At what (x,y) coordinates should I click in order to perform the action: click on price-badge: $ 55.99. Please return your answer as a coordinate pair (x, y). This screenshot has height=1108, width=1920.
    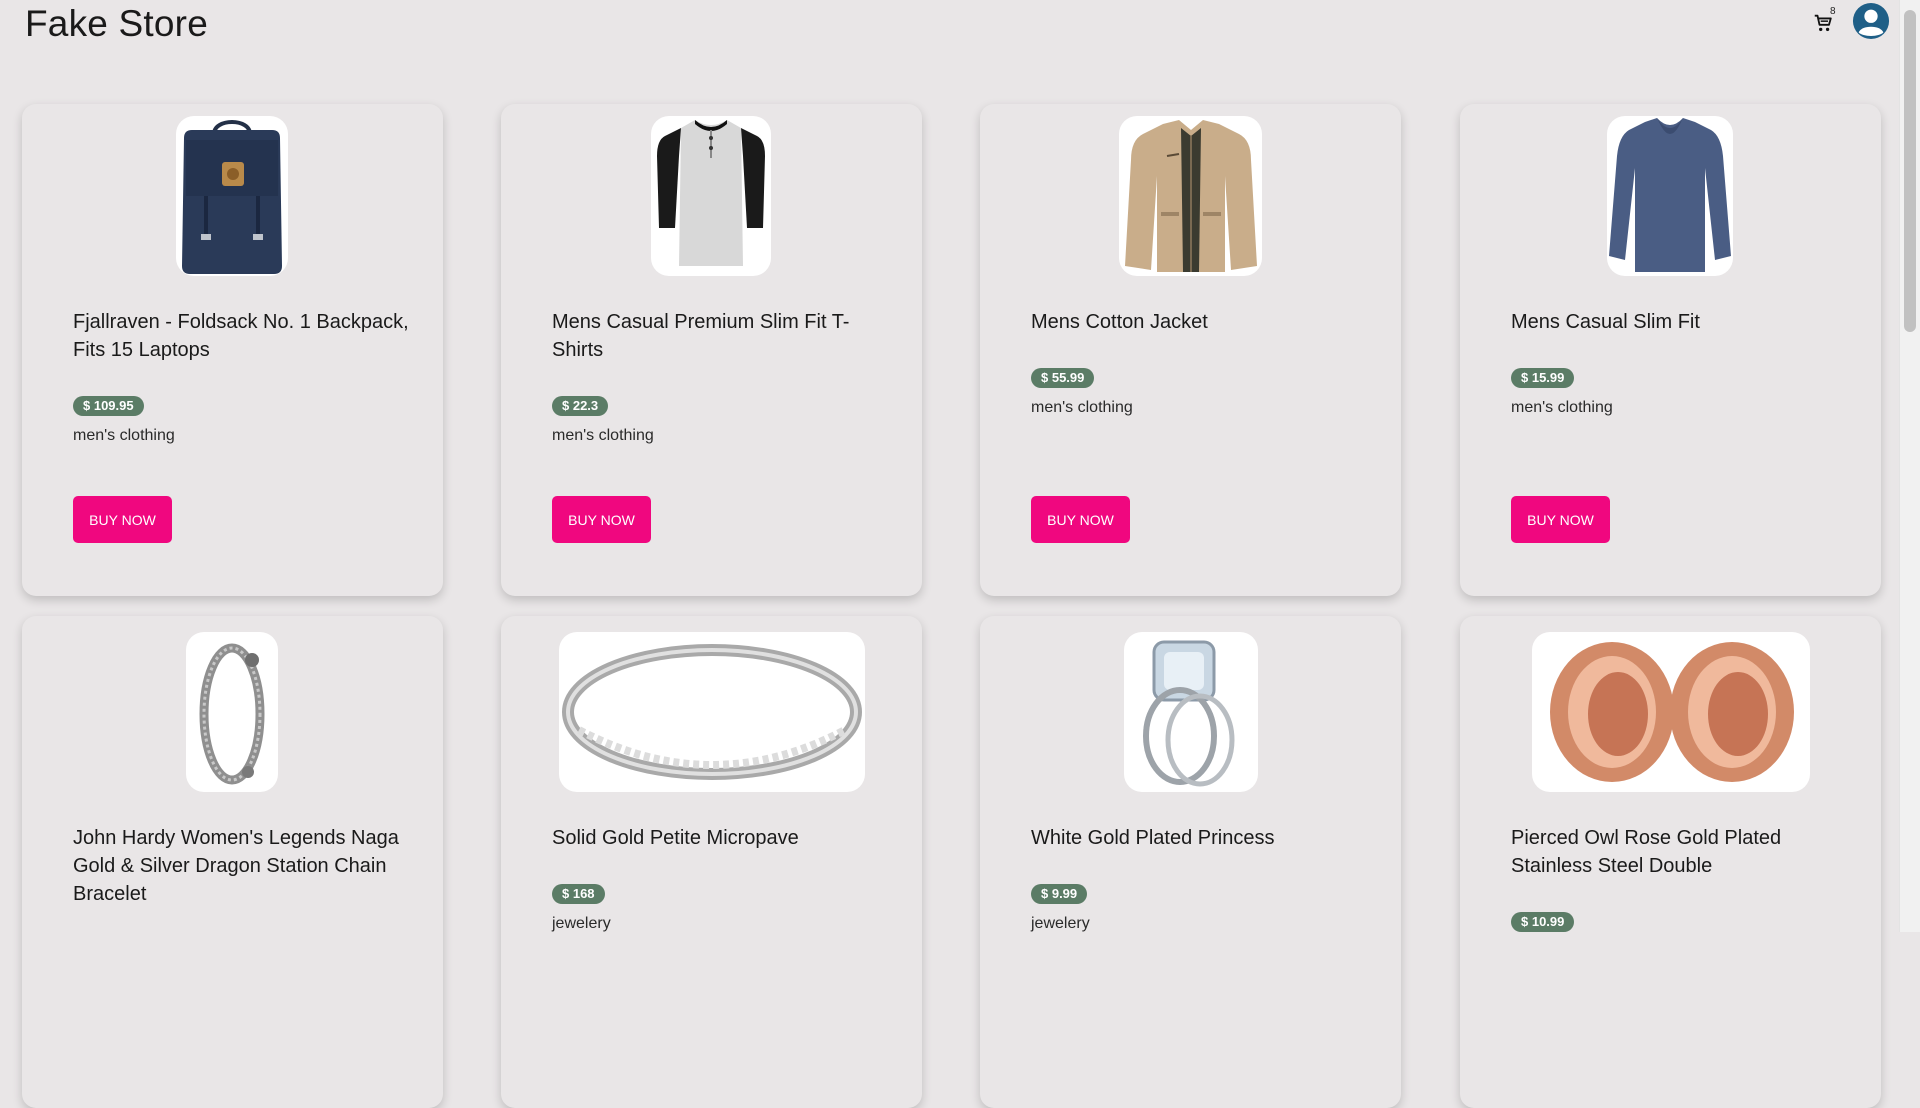
    Looking at the image, I should click on (1063, 378).